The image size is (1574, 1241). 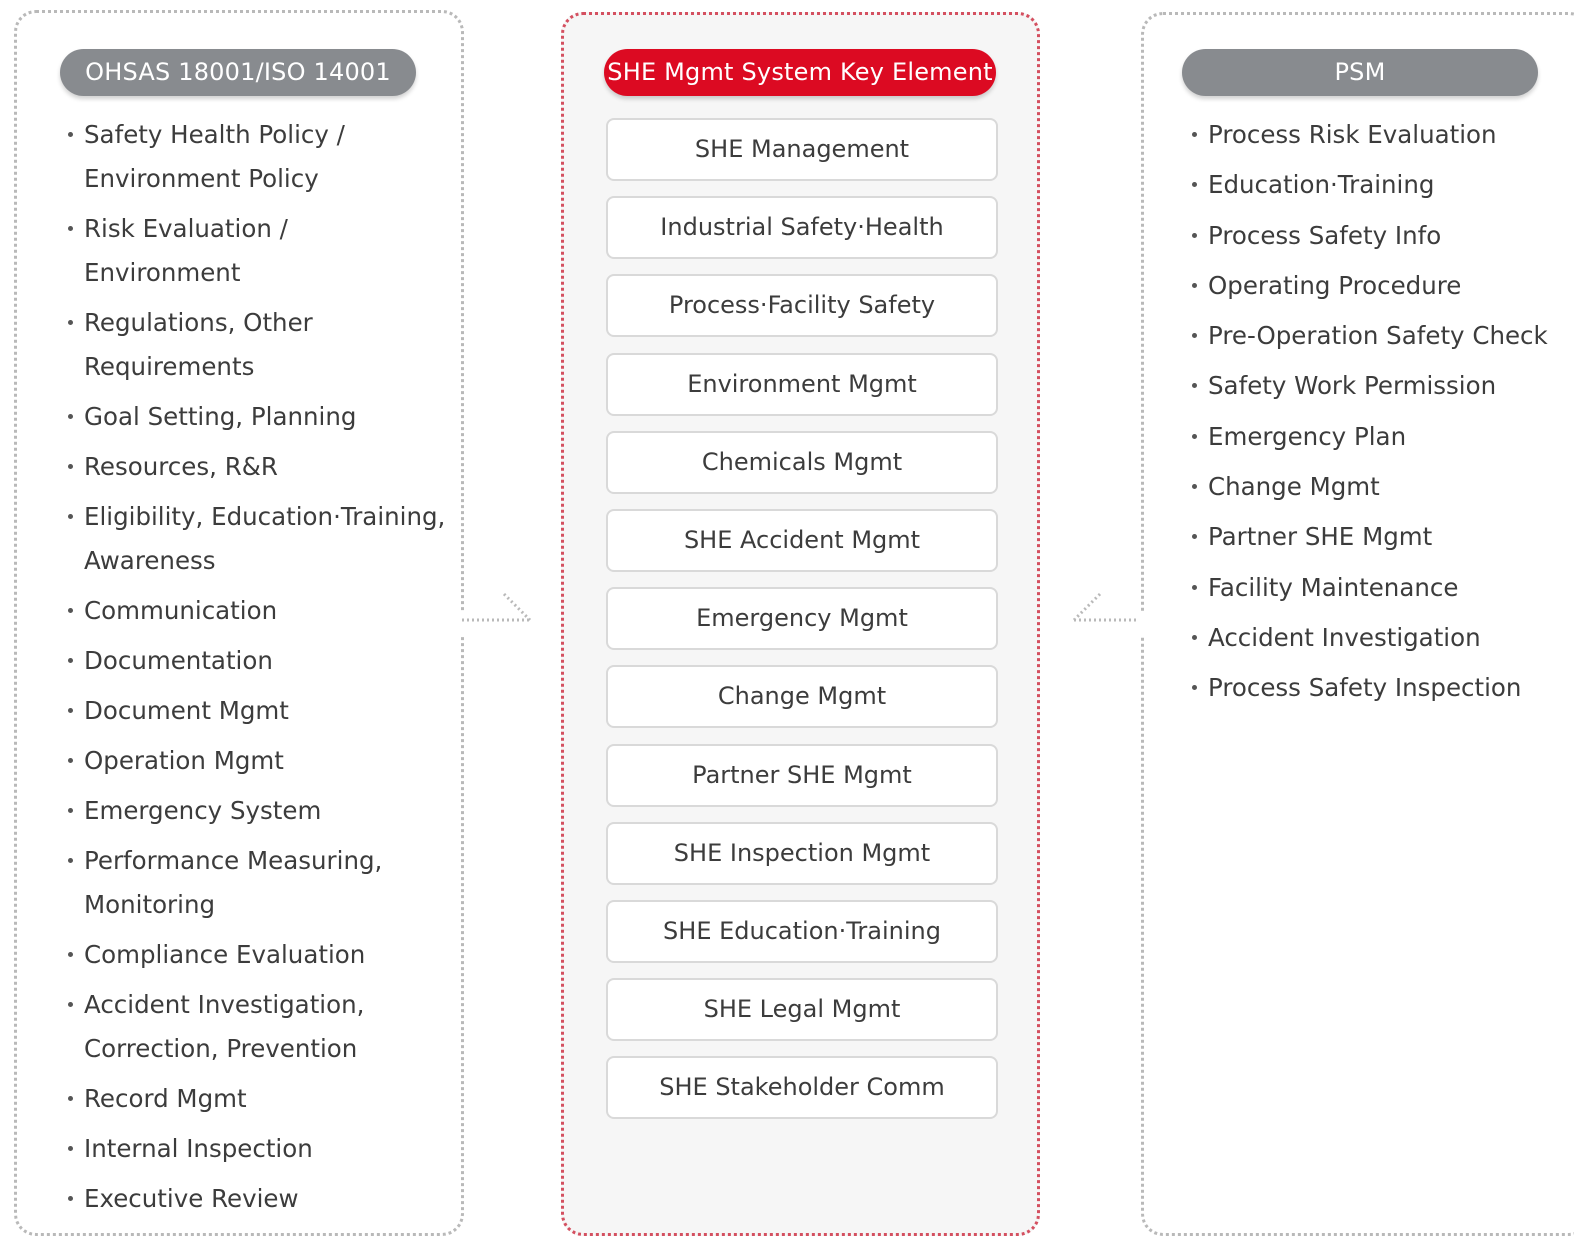 I want to click on ohsas-list-item-text: Risk Evaluation /, so click(x=186, y=228).